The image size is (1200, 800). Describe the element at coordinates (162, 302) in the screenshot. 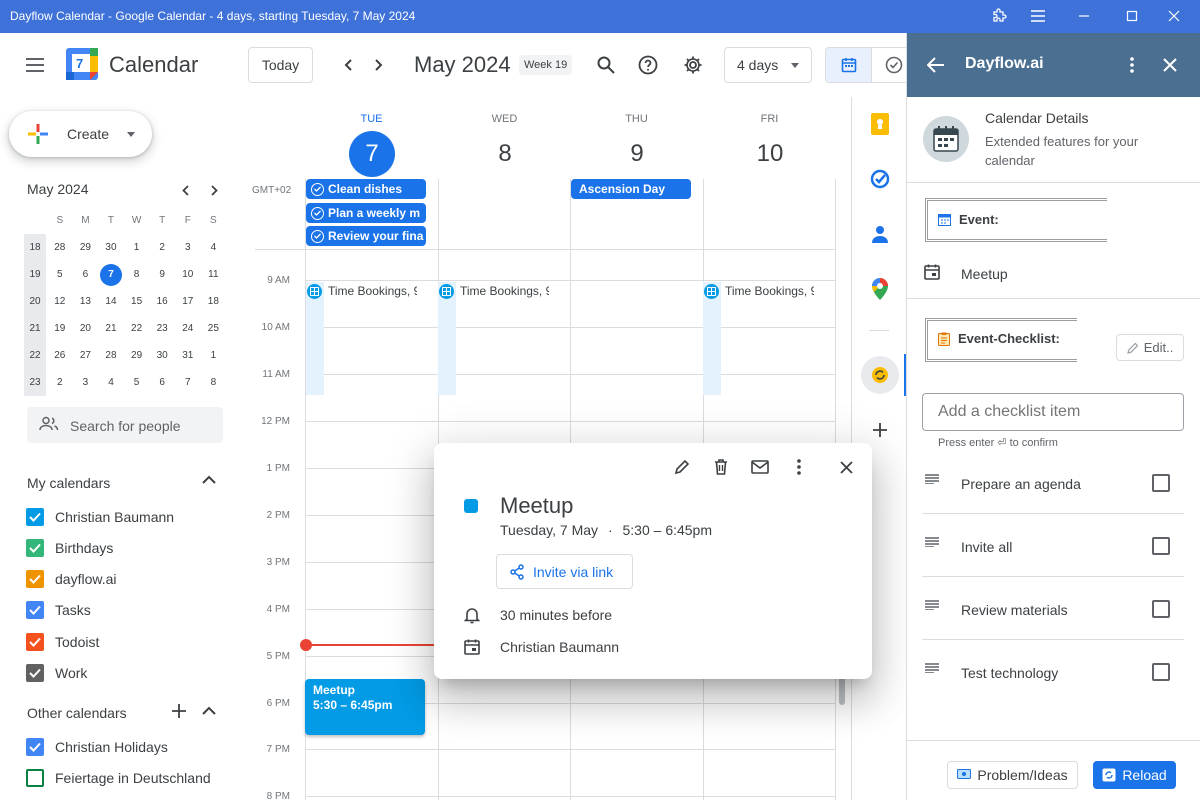

I see `mini-day: 16` at that location.